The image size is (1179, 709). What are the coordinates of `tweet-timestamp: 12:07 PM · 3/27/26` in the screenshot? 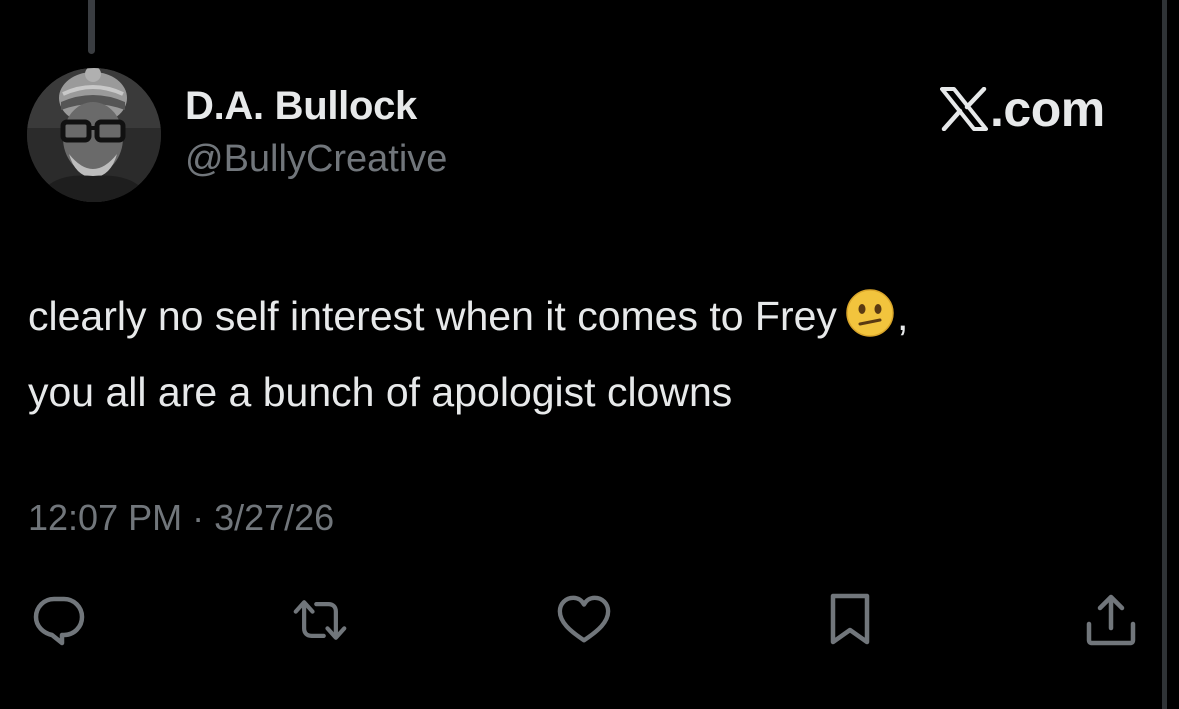 It's located at (181, 518).